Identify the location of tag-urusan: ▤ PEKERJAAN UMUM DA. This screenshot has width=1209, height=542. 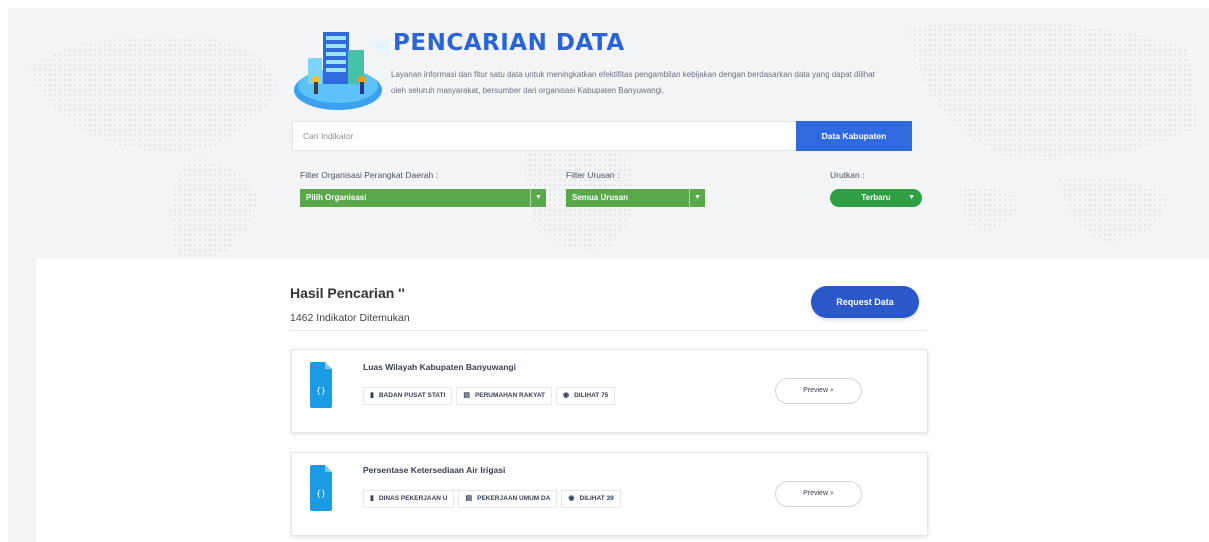
(508, 499).